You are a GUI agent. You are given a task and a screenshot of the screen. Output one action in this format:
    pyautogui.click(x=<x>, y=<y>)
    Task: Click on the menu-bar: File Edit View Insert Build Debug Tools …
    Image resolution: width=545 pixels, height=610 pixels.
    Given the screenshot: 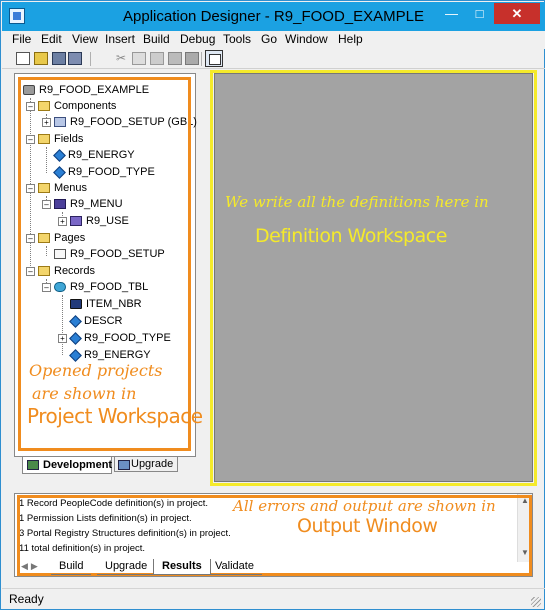 What is the action you would take?
    pyautogui.click(x=273, y=40)
    